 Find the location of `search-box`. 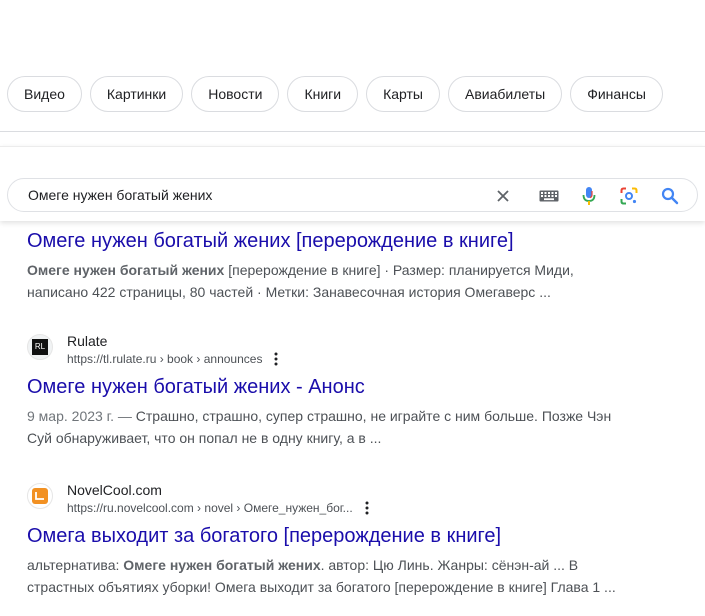

search-box is located at coordinates (352, 195).